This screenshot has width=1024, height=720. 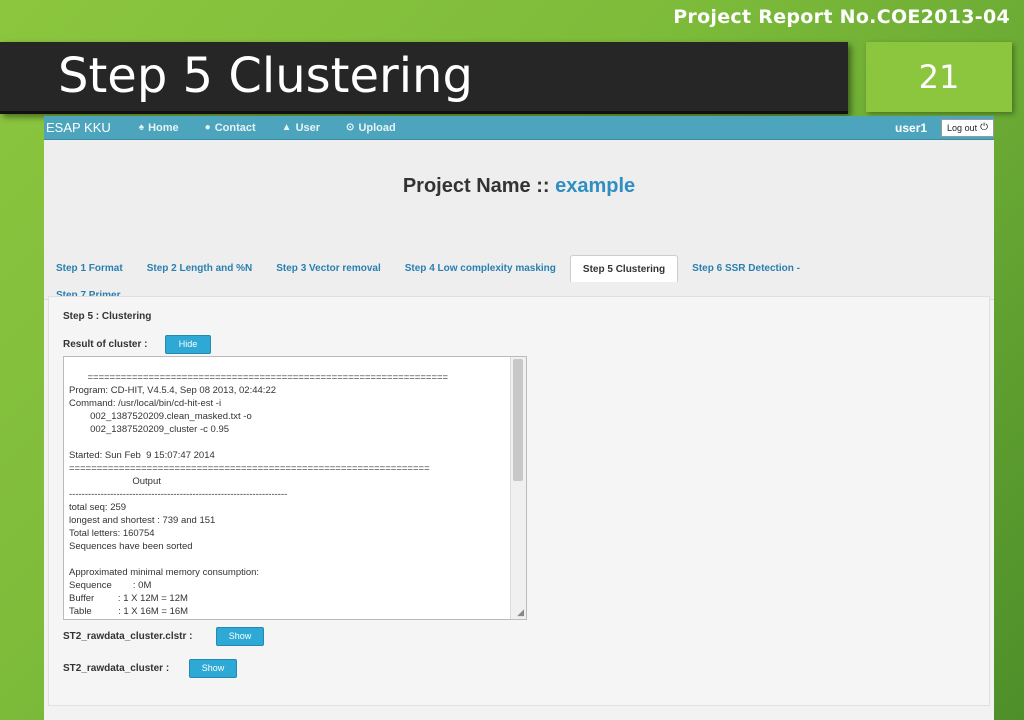 I want to click on home-icon: ♠, so click(x=141, y=127).